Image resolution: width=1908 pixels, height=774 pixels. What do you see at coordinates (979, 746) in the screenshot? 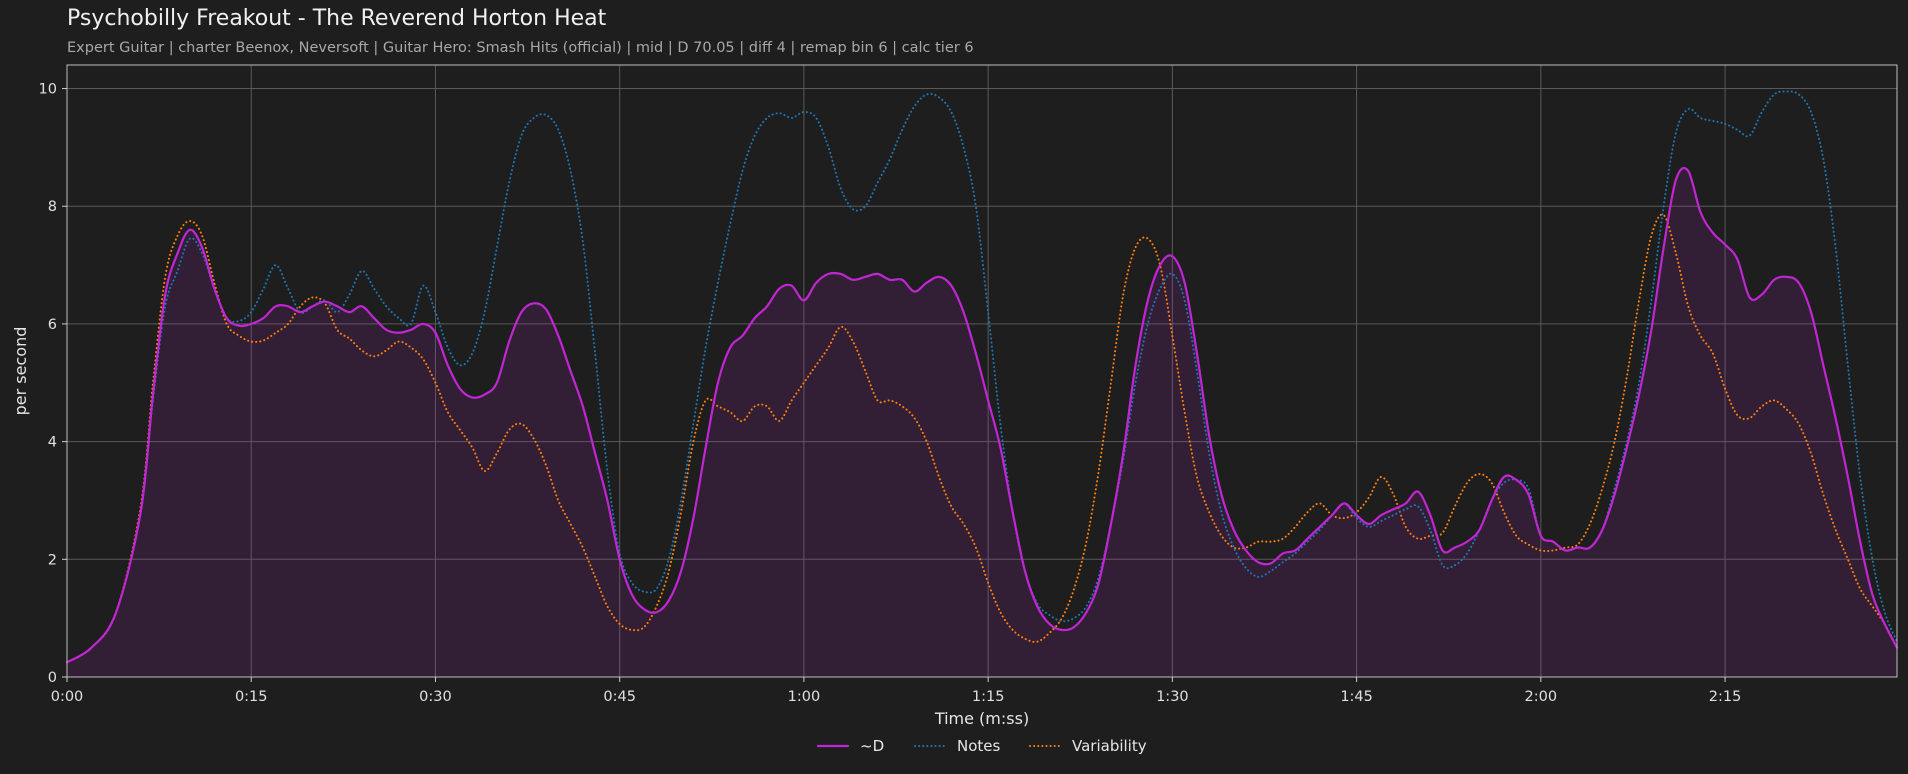
I see `legend-label: Notes` at bounding box center [979, 746].